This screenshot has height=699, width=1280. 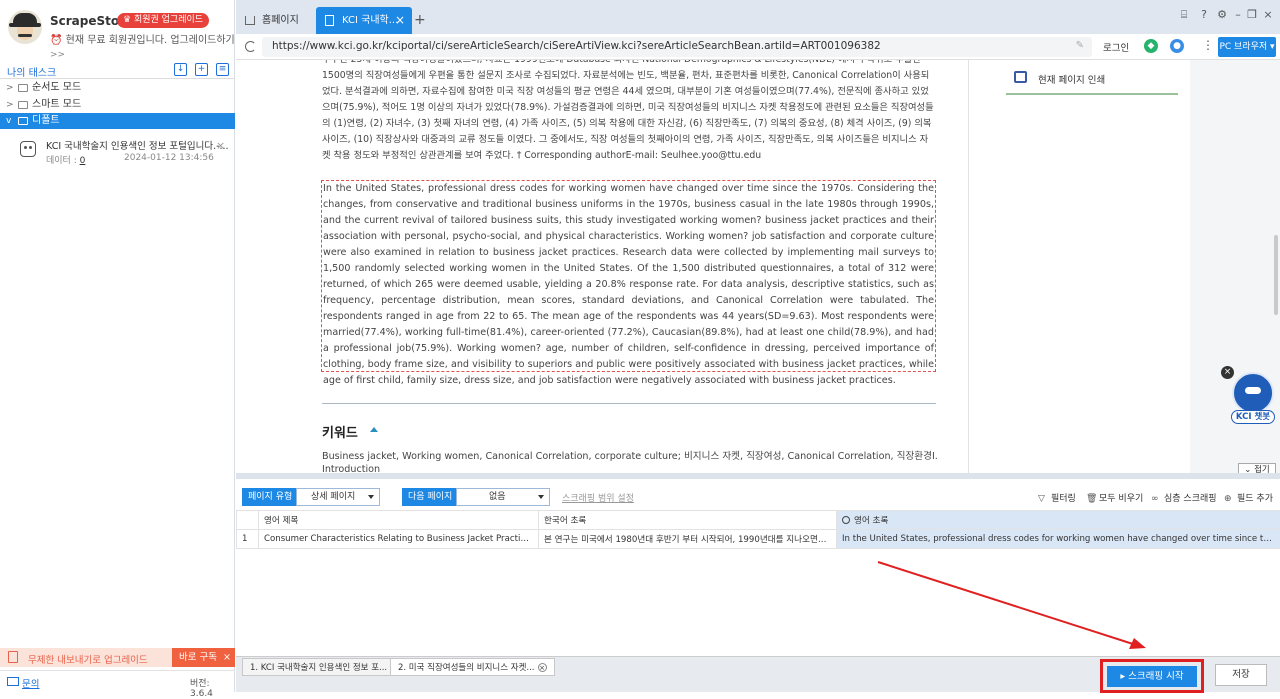 What do you see at coordinates (1255, 499) in the screenshot?
I see `add-field-label: 필드 추가` at bounding box center [1255, 499].